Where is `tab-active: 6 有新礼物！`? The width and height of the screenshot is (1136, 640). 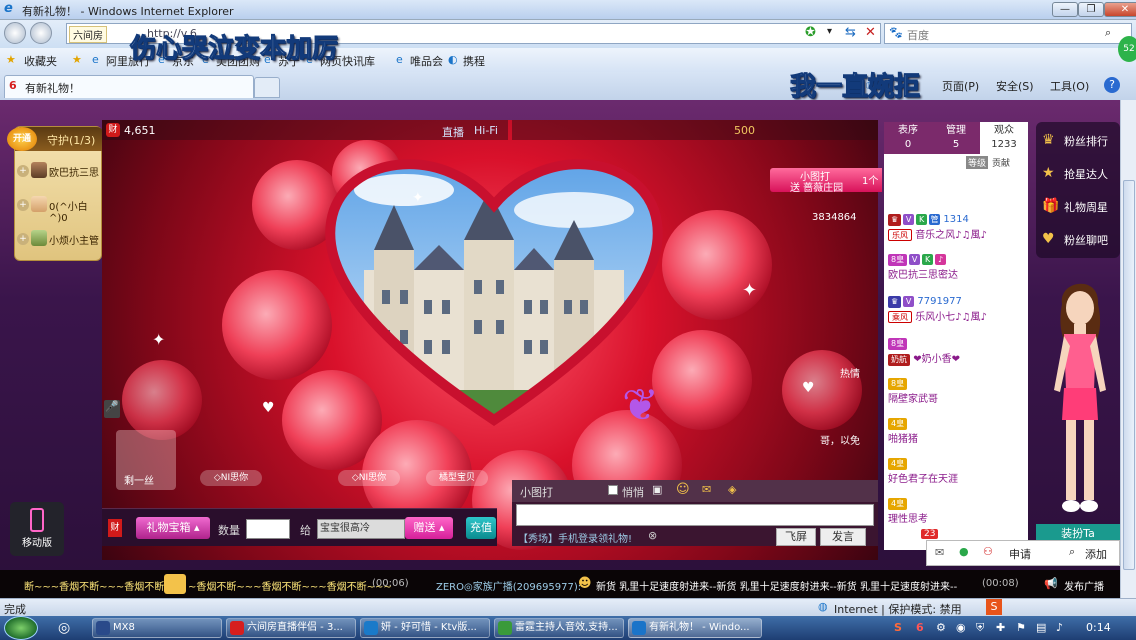
tab-active: 6 有新礼物！ is located at coordinates (129, 86).